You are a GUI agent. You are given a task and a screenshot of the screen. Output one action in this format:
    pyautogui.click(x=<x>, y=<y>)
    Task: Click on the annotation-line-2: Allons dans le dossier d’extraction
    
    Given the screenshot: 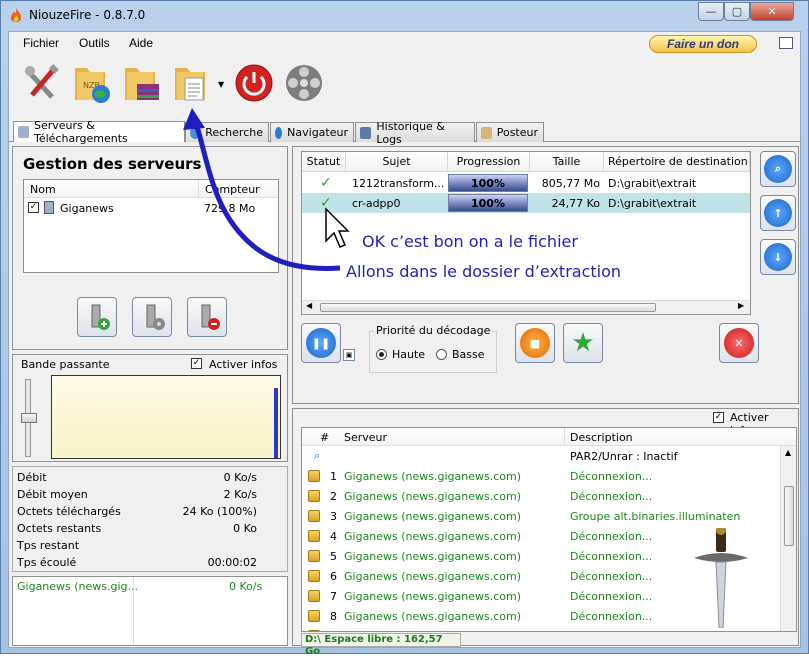 What is the action you would take?
    pyautogui.click(x=484, y=271)
    